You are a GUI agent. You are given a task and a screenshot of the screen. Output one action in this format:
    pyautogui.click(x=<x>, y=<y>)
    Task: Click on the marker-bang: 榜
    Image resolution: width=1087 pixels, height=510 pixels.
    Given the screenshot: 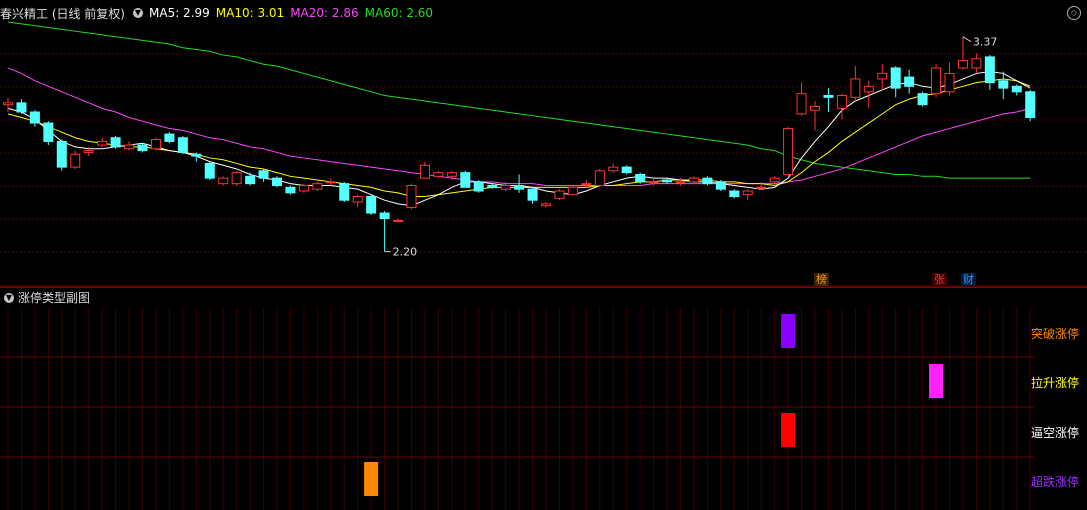 What is the action you would take?
    pyautogui.click(x=821, y=279)
    